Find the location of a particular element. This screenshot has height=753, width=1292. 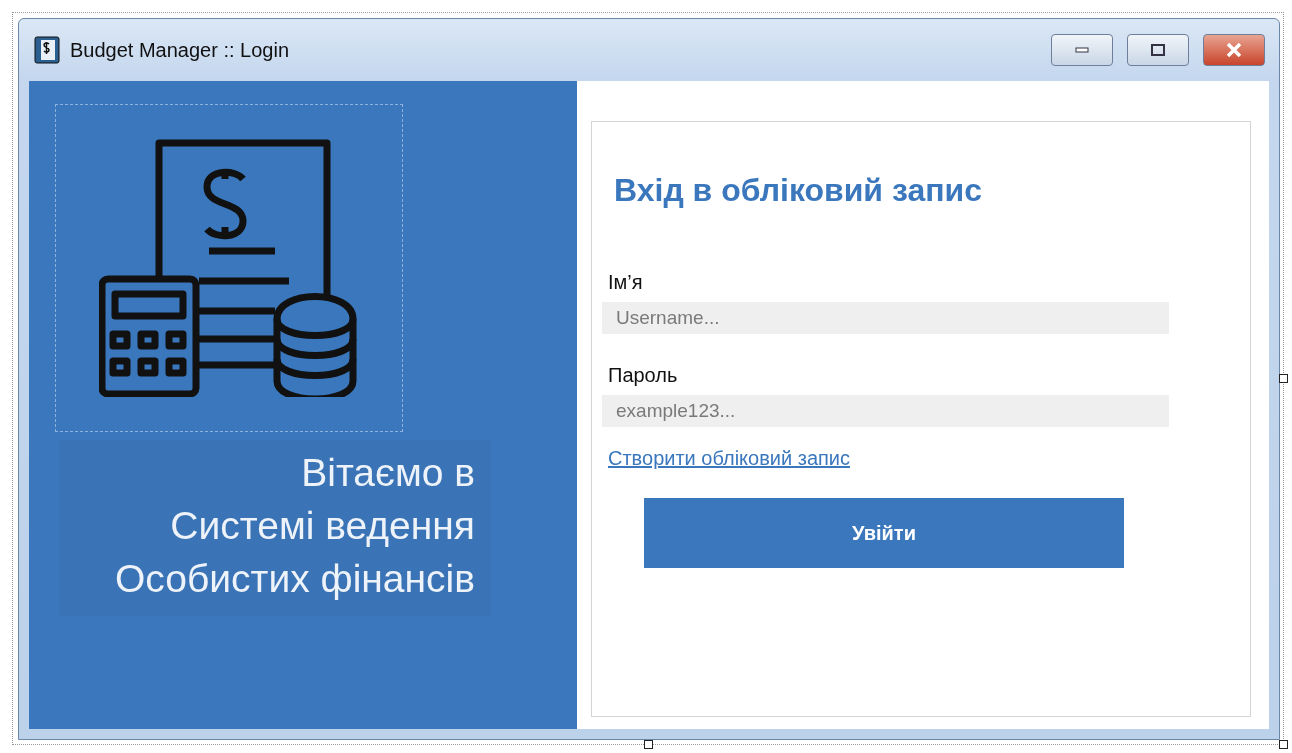

maximize-icon is located at coordinates (1158, 50).